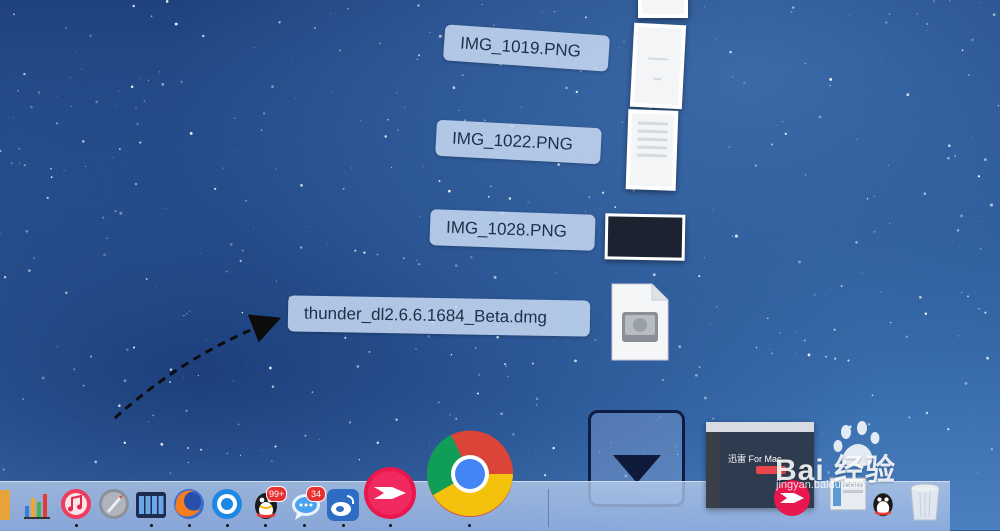 This screenshot has width=1000, height=531. I want to click on partial-app-icon, so click(6, 505).